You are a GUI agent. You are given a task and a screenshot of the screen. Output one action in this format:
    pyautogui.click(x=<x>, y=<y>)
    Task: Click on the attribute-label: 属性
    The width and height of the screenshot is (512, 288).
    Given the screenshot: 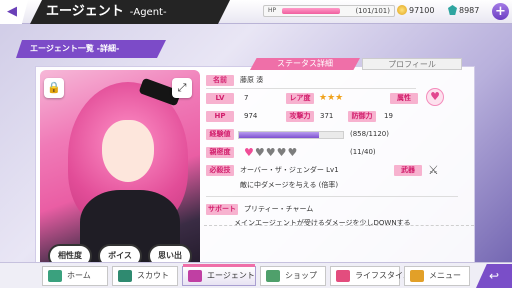 What is the action you would take?
    pyautogui.click(x=404, y=98)
    